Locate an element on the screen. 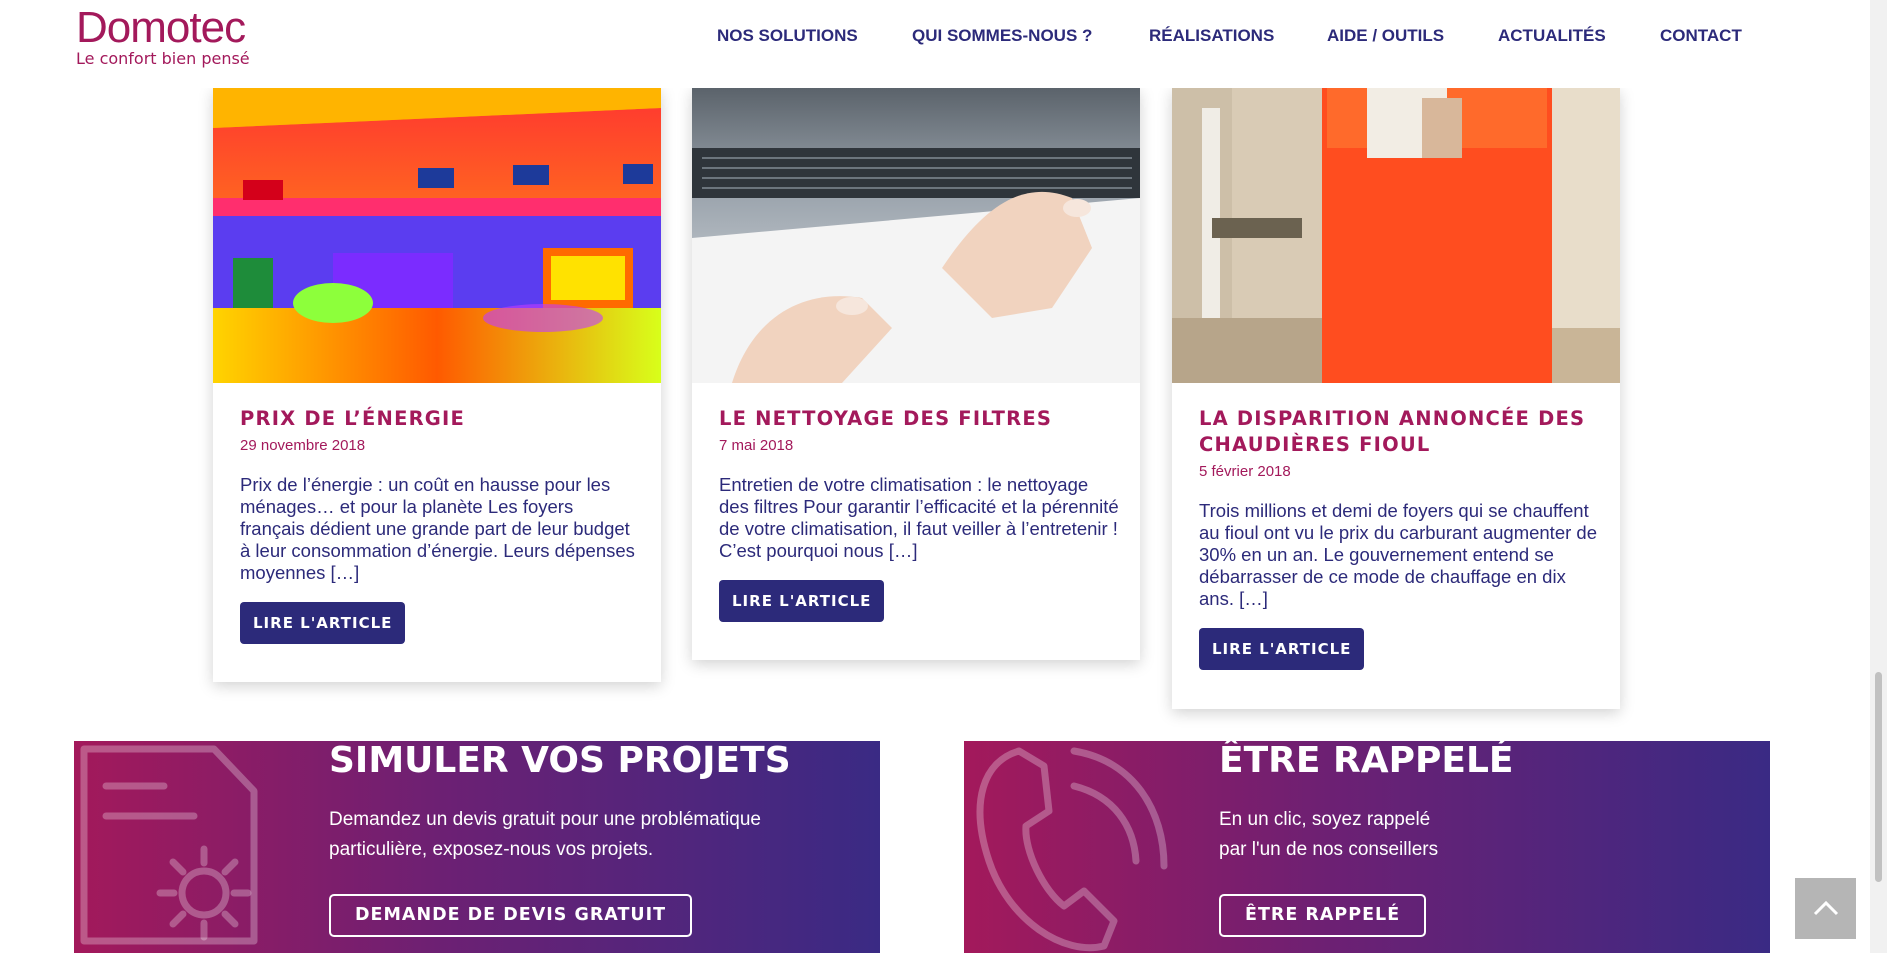  phone-icon is located at coordinates (1072, 849).